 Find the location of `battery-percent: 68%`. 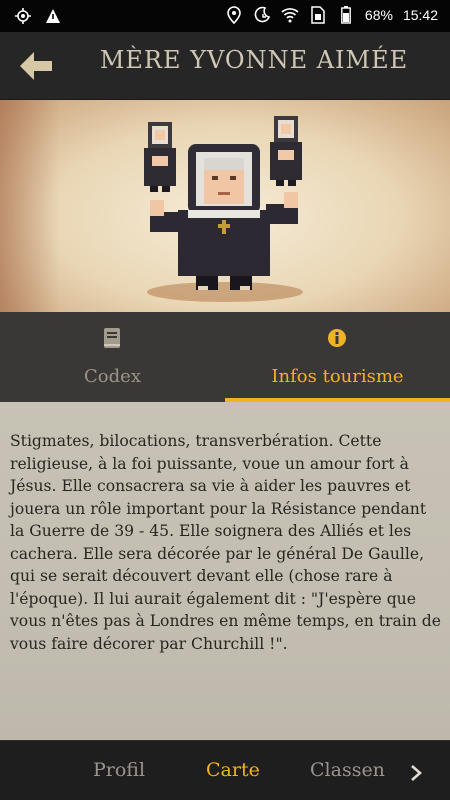

battery-percent: 68% is located at coordinates (378, 15).